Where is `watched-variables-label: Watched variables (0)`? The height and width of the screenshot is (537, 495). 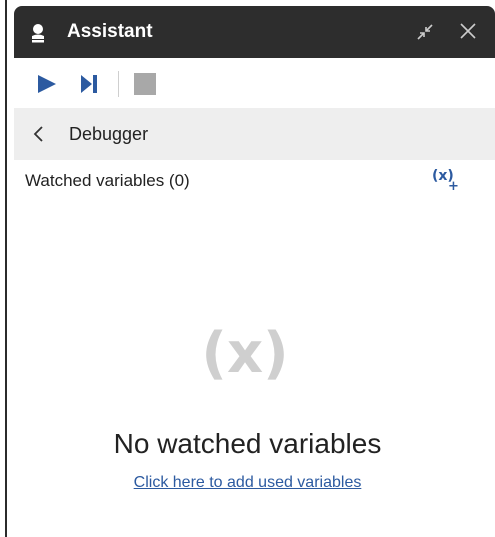 watched-variables-label: Watched variables (0) is located at coordinates (107, 180).